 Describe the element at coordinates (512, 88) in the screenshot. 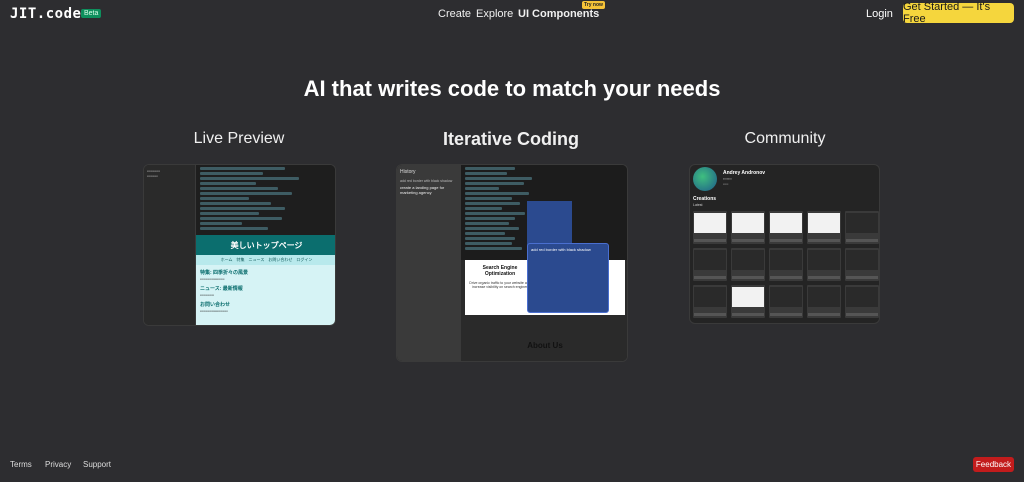

I see `hero-title: AI that writes code to match your needs` at that location.